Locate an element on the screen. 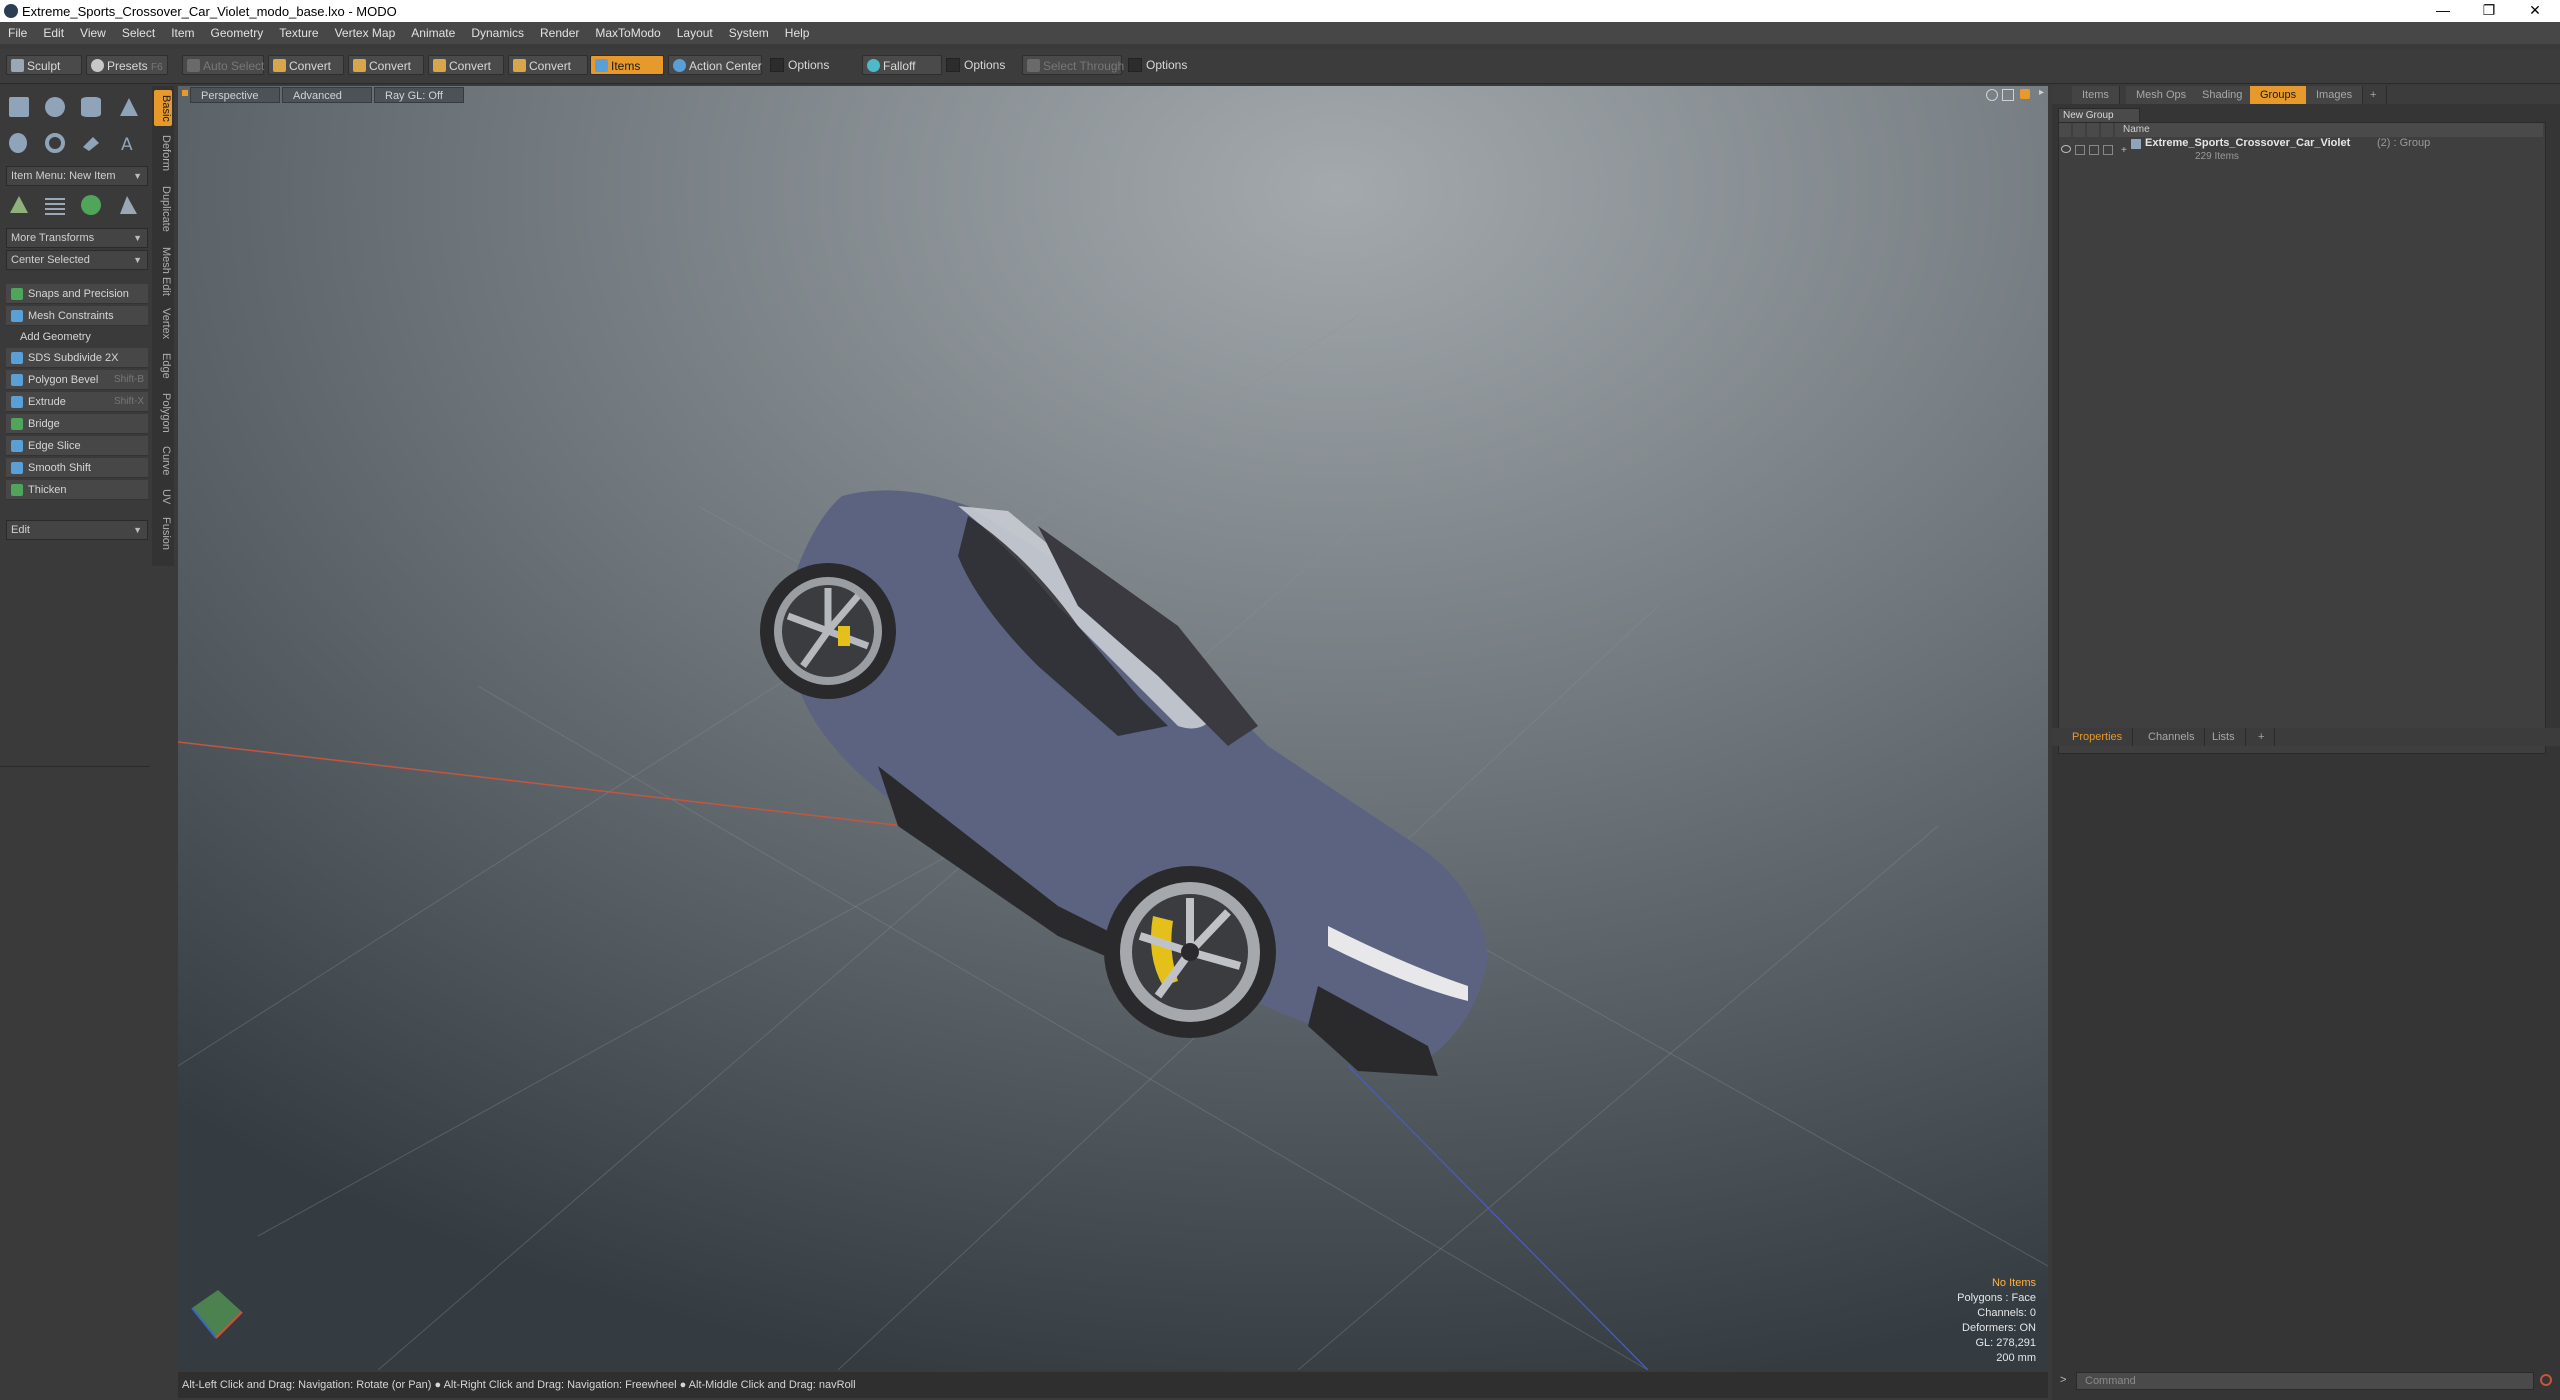 The image size is (2560, 1400). tab-properties: Properties is located at coordinates (2098, 737).